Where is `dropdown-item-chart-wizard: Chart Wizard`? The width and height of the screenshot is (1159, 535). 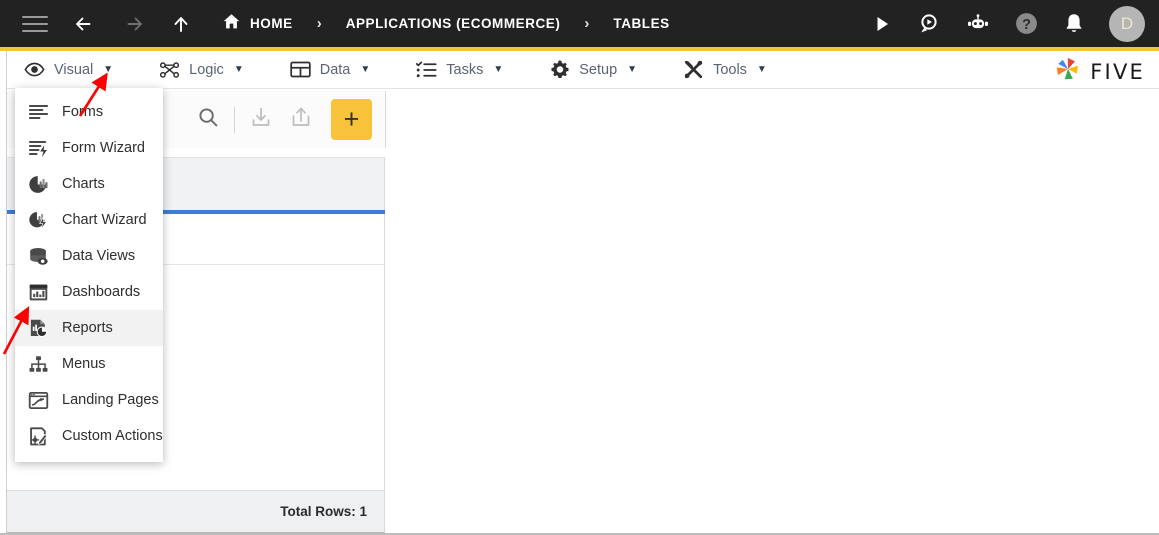 dropdown-item-chart-wizard: Chart Wizard is located at coordinates (89, 220).